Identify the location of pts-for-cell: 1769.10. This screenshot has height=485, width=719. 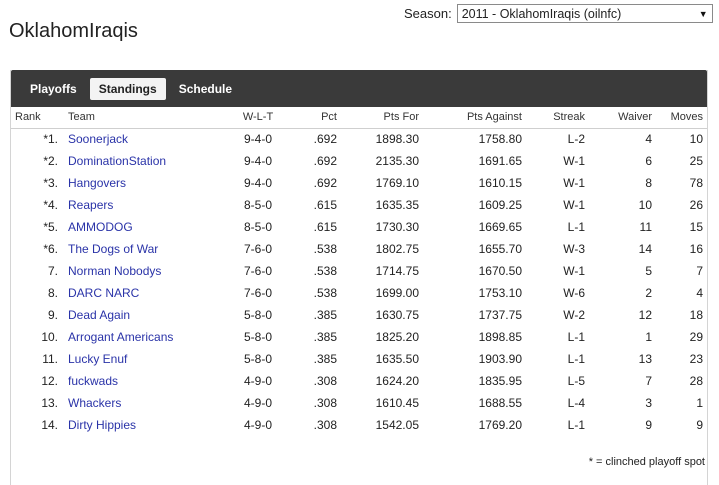
(397, 183).